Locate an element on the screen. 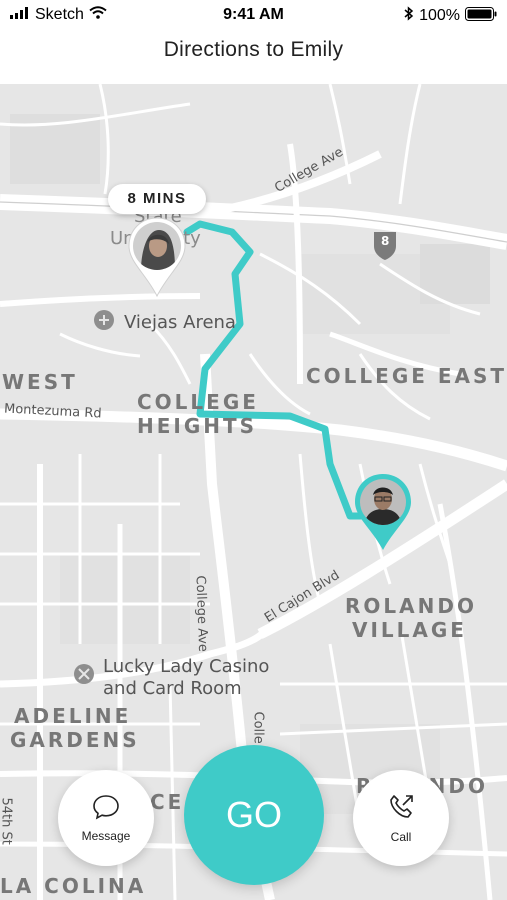 This screenshot has width=507, height=900. page-title: Directions to Emily is located at coordinates (253, 49).